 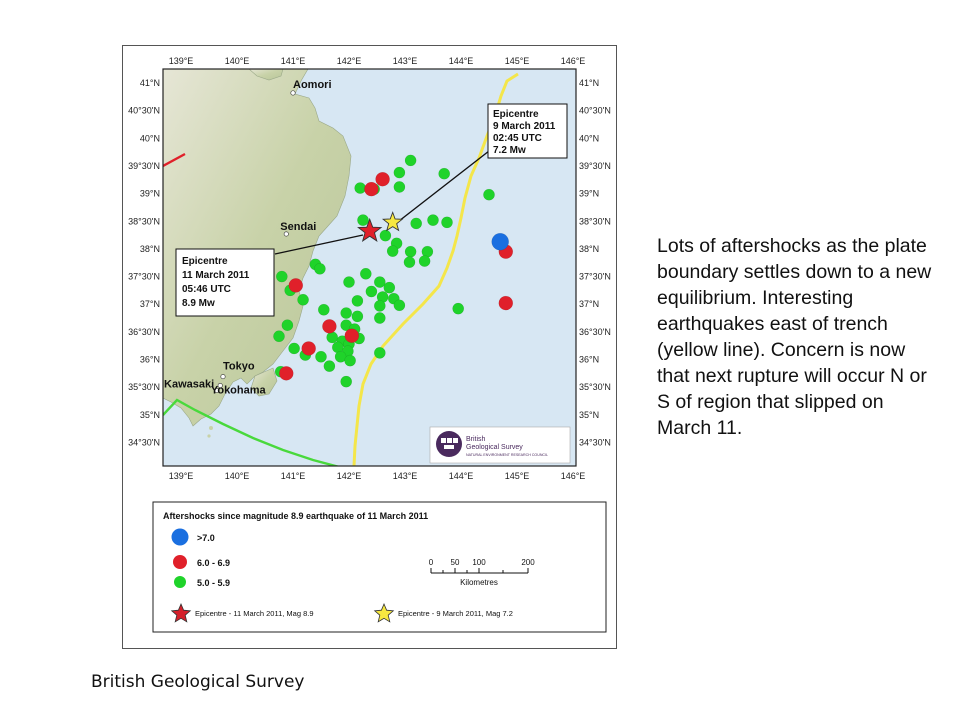 What do you see at coordinates (298, 227) in the screenshot?
I see `city-label: Sendai` at bounding box center [298, 227].